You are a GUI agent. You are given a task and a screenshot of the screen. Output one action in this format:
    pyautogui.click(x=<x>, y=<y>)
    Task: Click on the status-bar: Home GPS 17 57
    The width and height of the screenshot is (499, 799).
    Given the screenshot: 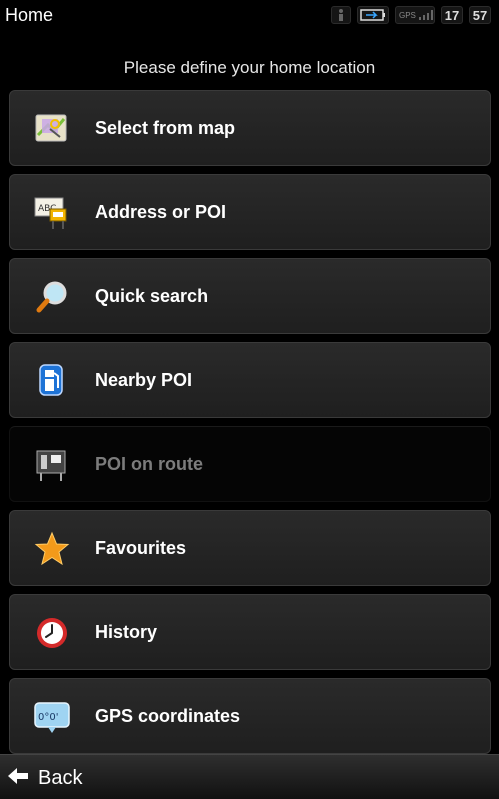 What is the action you would take?
    pyautogui.click(x=249, y=15)
    